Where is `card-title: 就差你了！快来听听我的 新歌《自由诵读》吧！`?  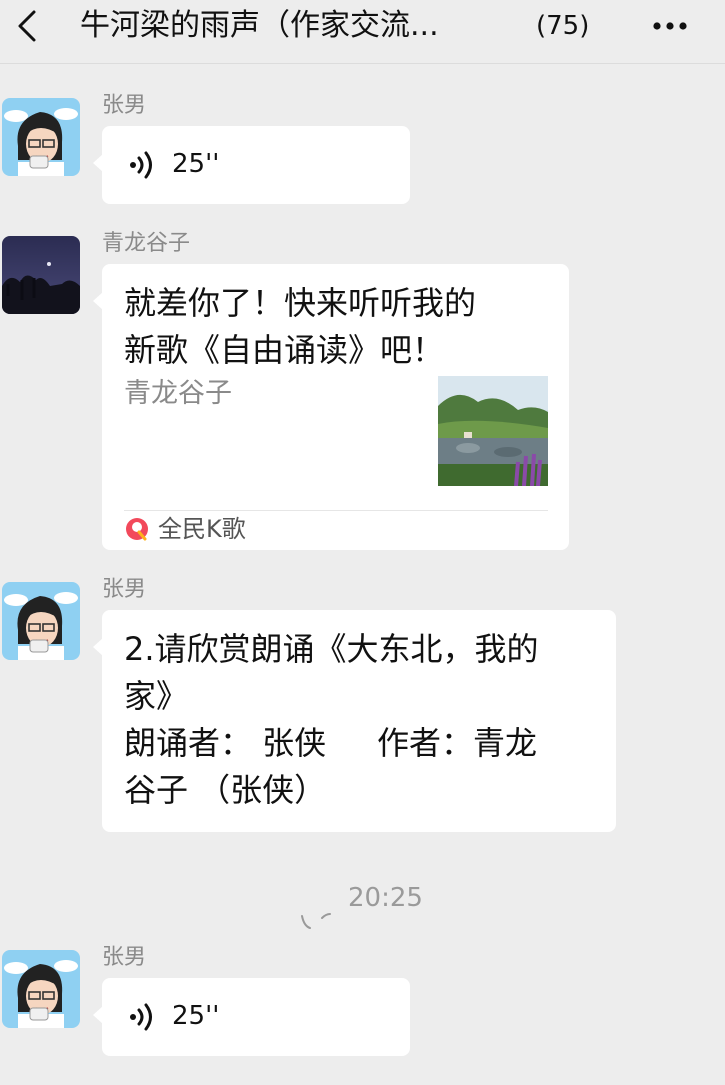
card-title: 就差你了！快来听听我的 新歌《自由诵读》吧！ is located at coordinates (300, 326).